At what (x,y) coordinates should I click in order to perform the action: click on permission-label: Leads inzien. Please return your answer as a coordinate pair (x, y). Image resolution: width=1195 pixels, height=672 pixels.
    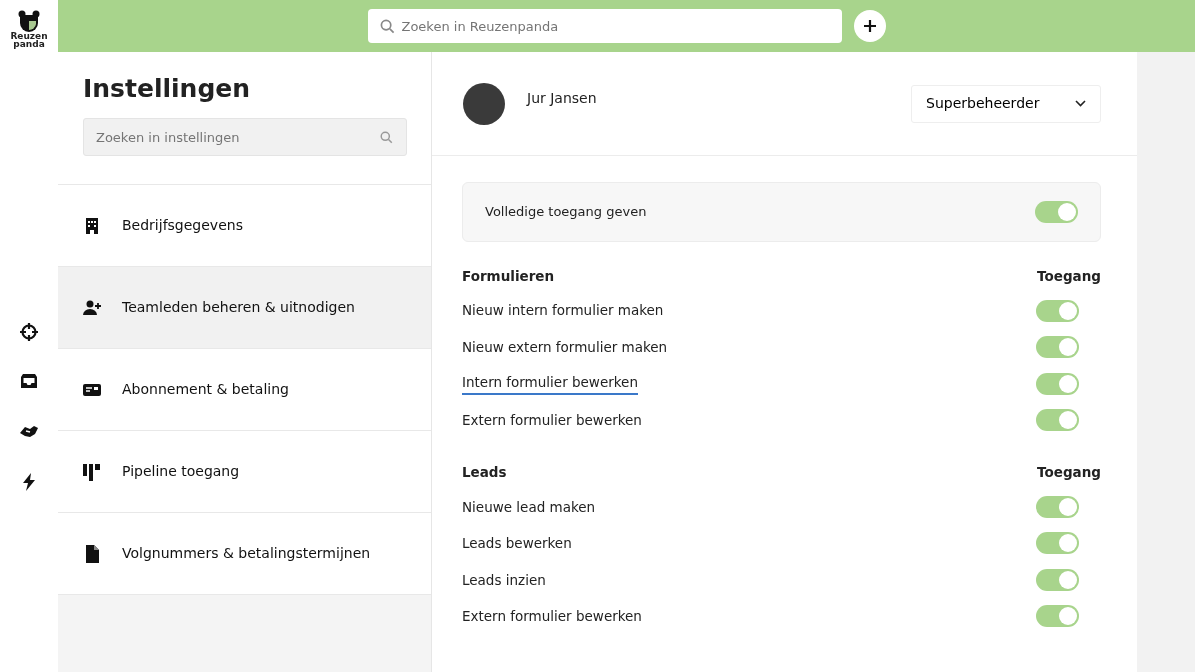
    Looking at the image, I should click on (504, 580).